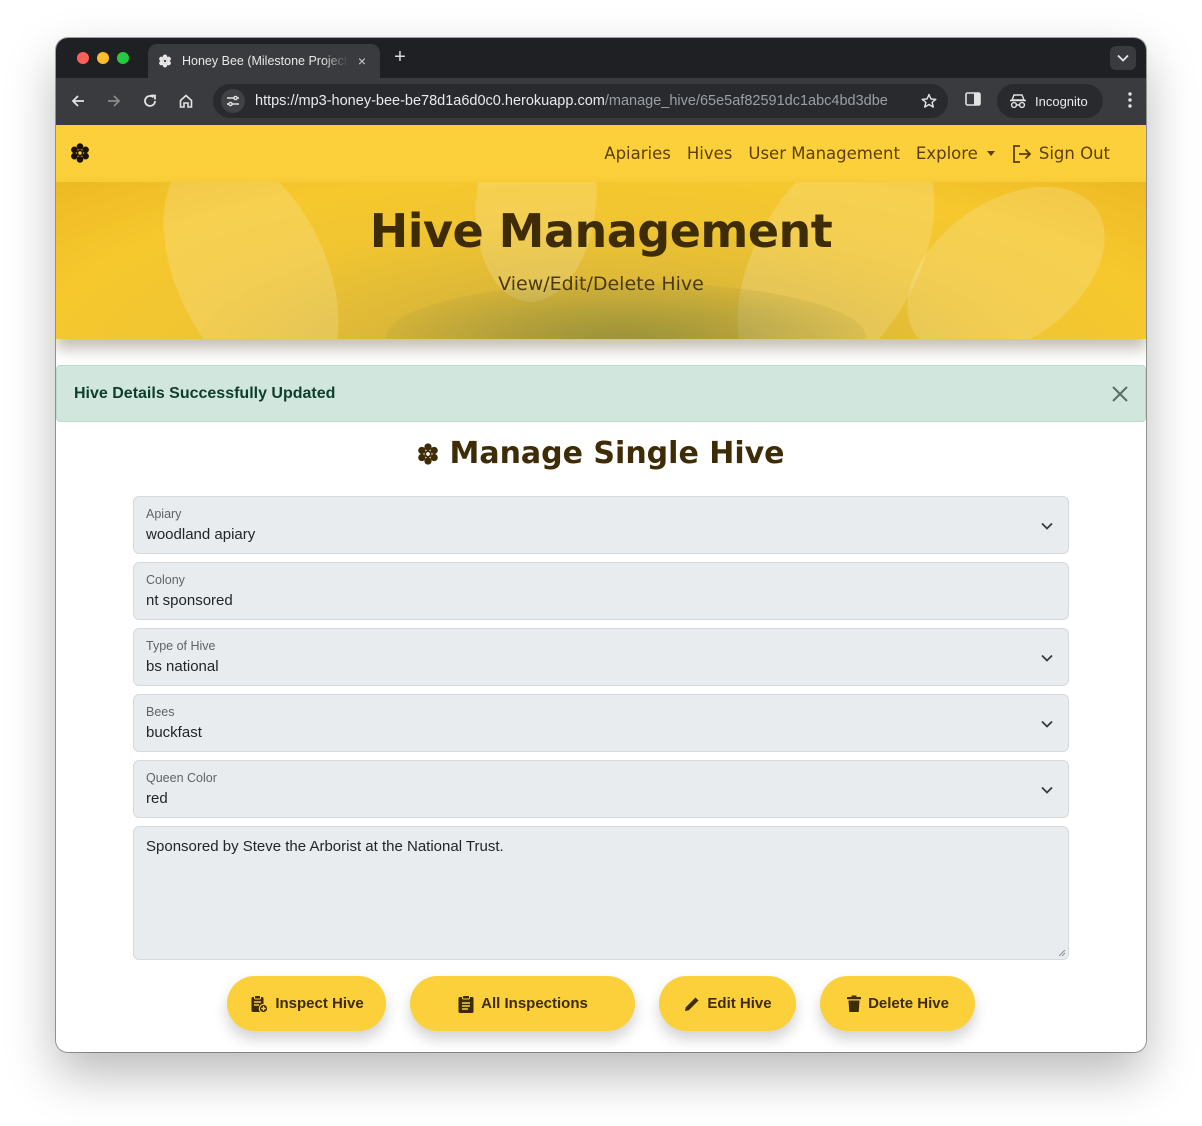 The height and width of the screenshot is (1126, 1202). I want to click on close-window-button, so click(83, 58).